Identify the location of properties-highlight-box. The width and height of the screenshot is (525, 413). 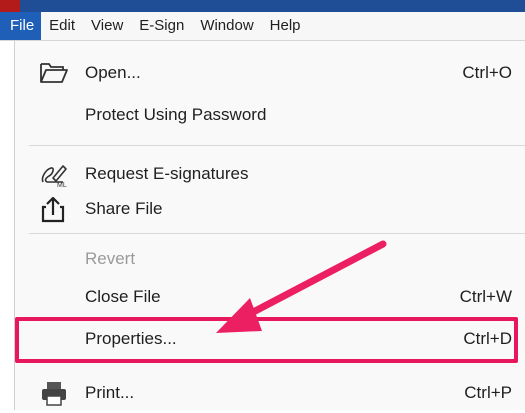
(266, 340).